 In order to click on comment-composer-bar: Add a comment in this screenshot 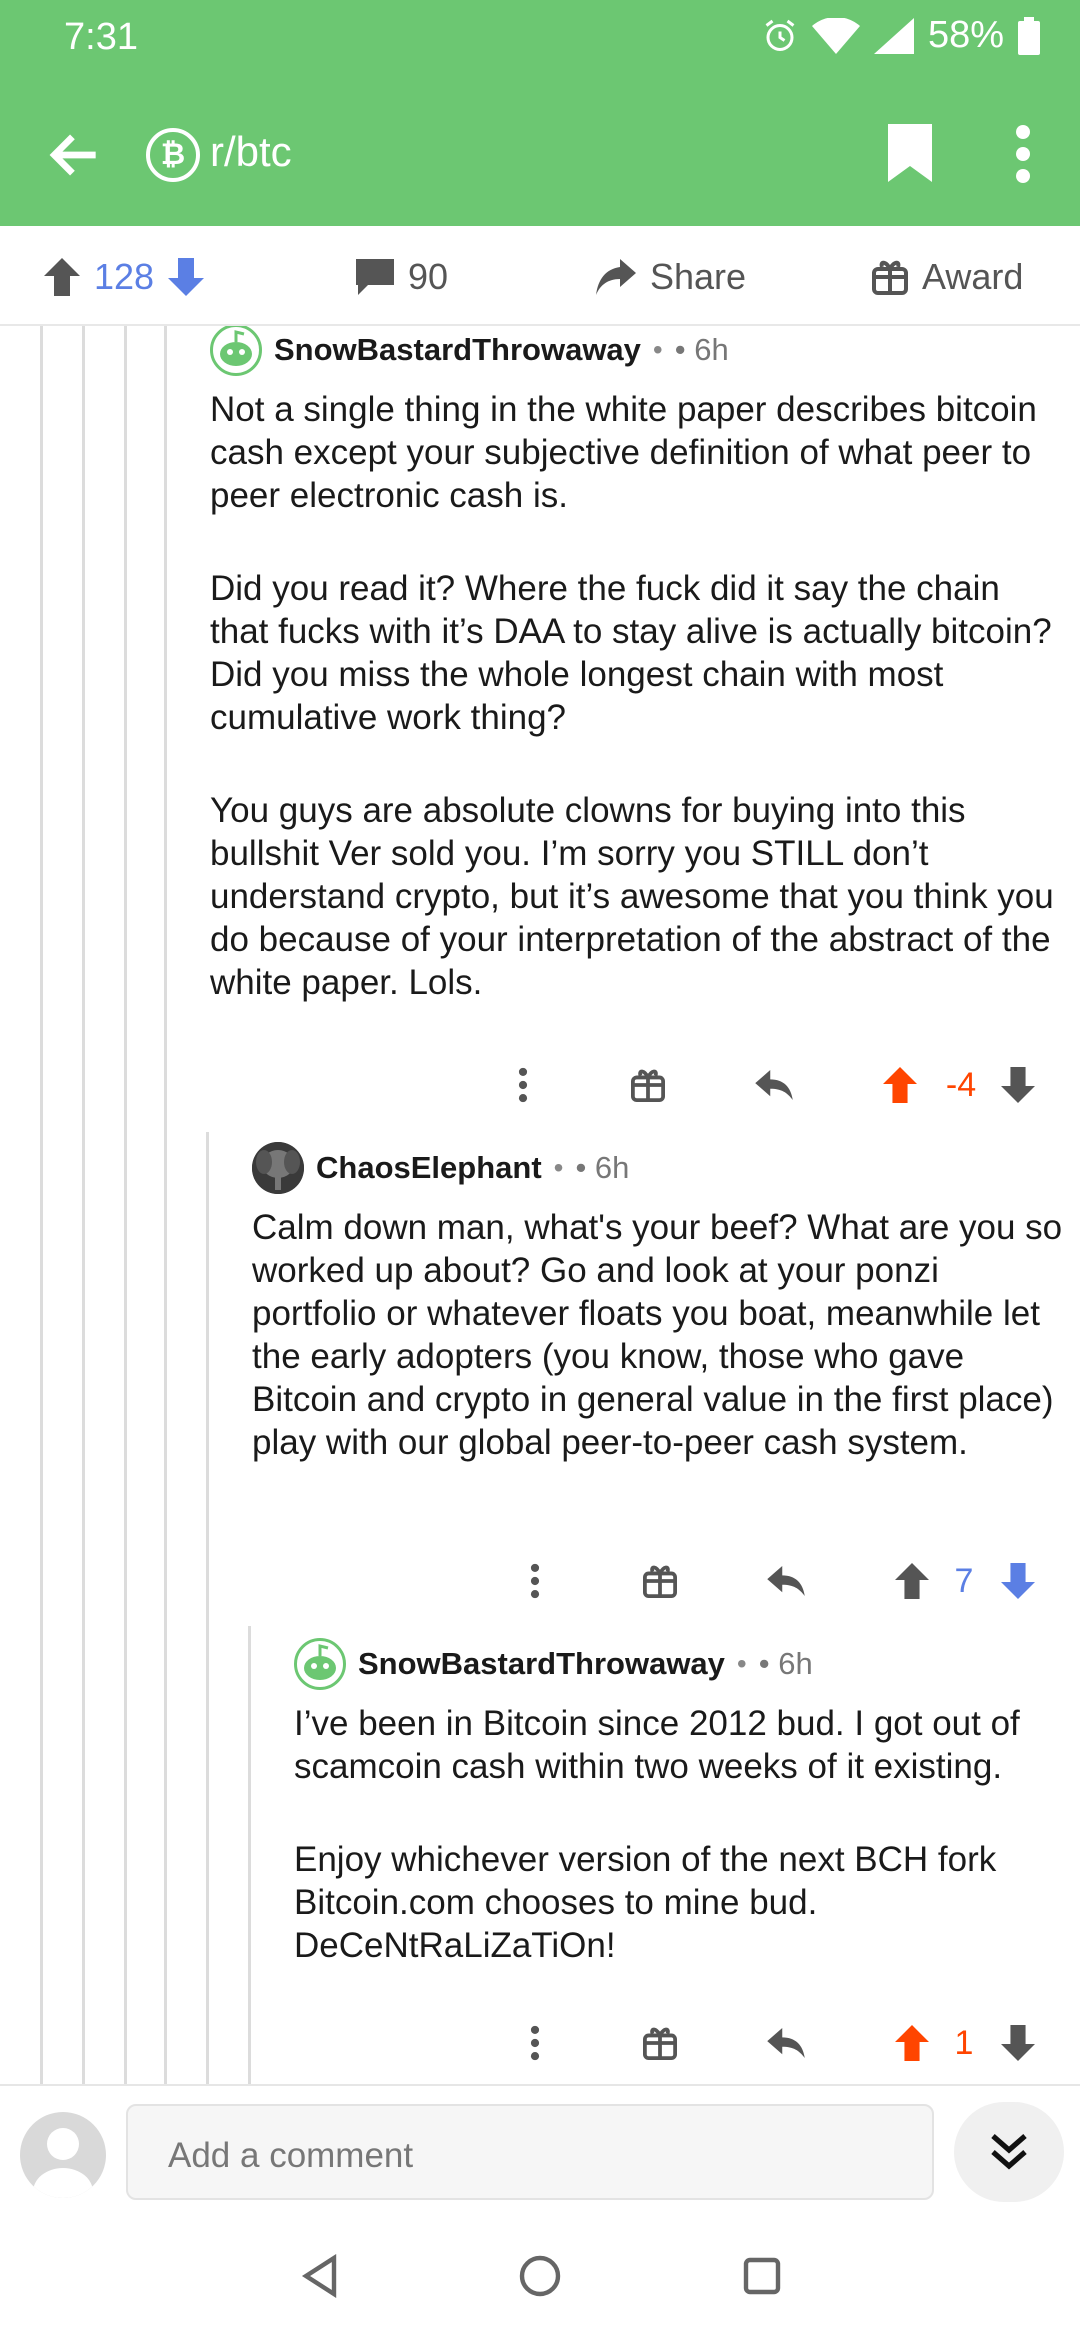, I will do `click(540, 2149)`.